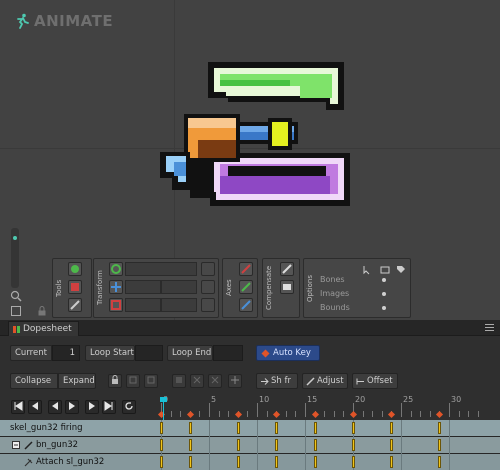 This screenshot has width=500, height=470. What do you see at coordinates (332, 279) in the screenshot?
I see `option-bones: Bones` at bounding box center [332, 279].